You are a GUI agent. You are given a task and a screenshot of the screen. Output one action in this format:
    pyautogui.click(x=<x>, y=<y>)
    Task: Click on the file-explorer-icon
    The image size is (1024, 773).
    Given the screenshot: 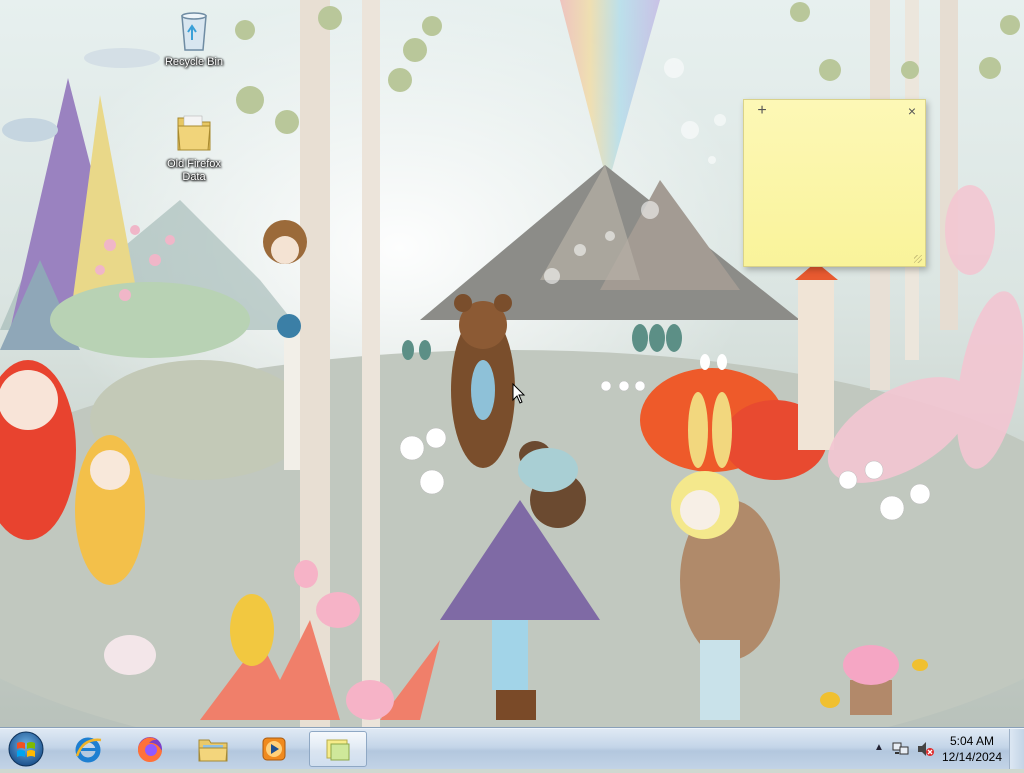 What is the action you would take?
    pyautogui.click(x=213, y=750)
    